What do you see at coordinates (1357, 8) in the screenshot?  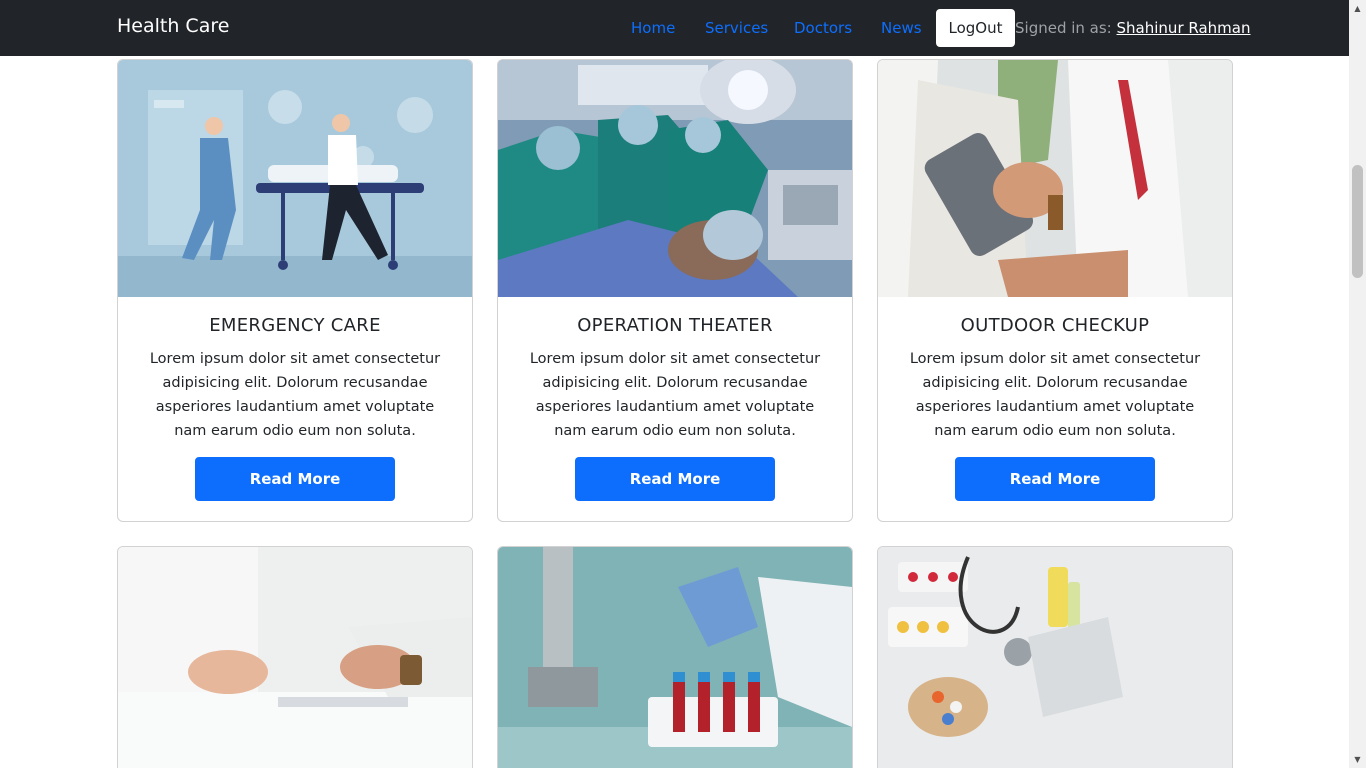 I see `scroll-up-arrow-icon: ▲` at bounding box center [1357, 8].